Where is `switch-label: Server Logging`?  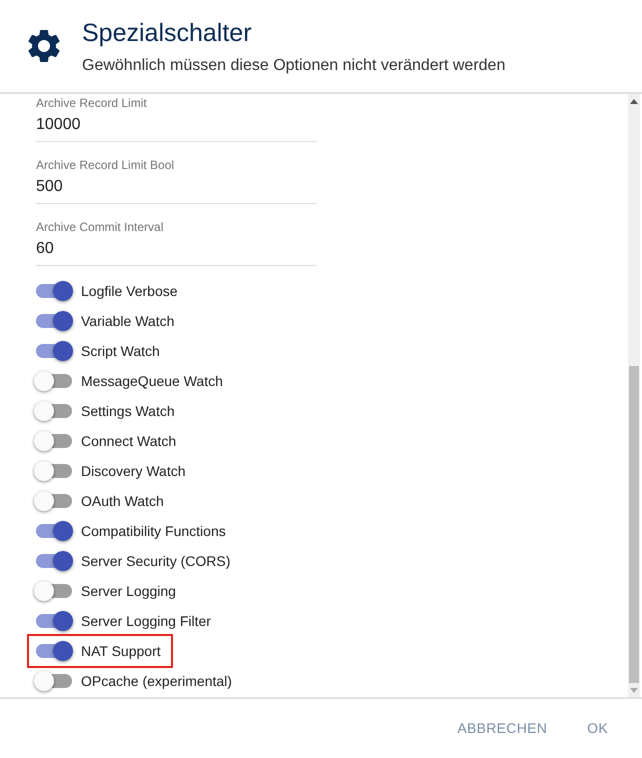 switch-label: Server Logging is located at coordinates (128, 591).